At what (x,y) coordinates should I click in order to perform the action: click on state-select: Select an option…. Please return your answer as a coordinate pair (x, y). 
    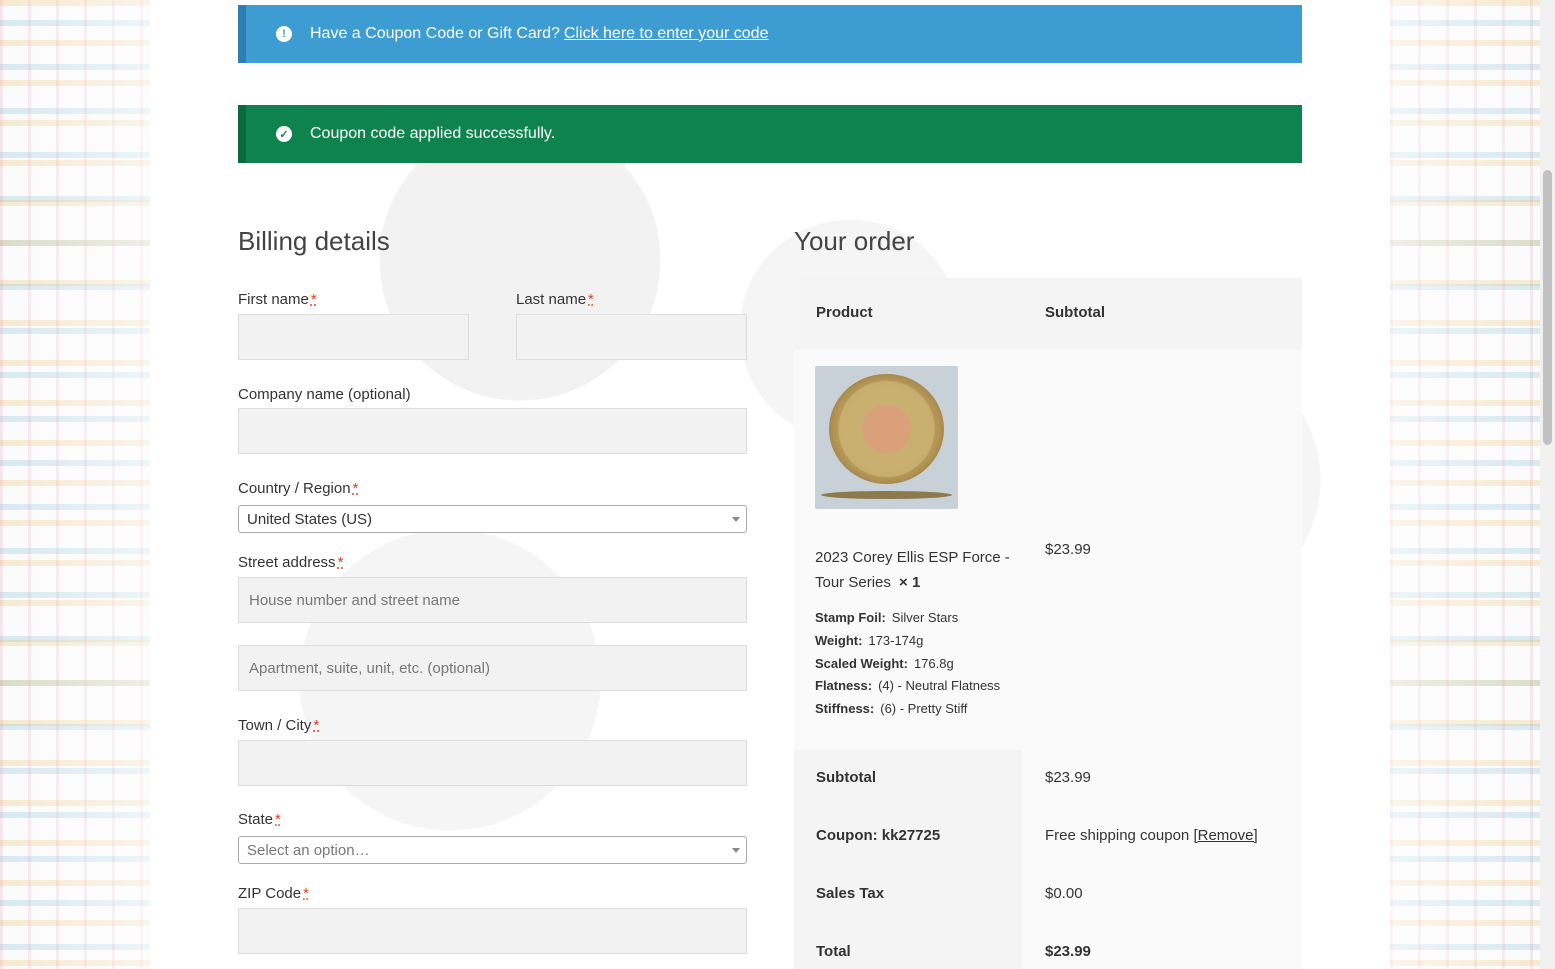
    Looking at the image, I should click on (492, 850).